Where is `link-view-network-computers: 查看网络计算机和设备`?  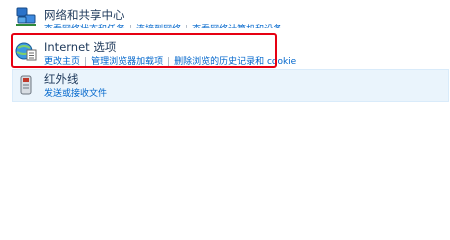
link-view-network-computers: 查看网络计算机和设备 is located at coordinates (237, 26).